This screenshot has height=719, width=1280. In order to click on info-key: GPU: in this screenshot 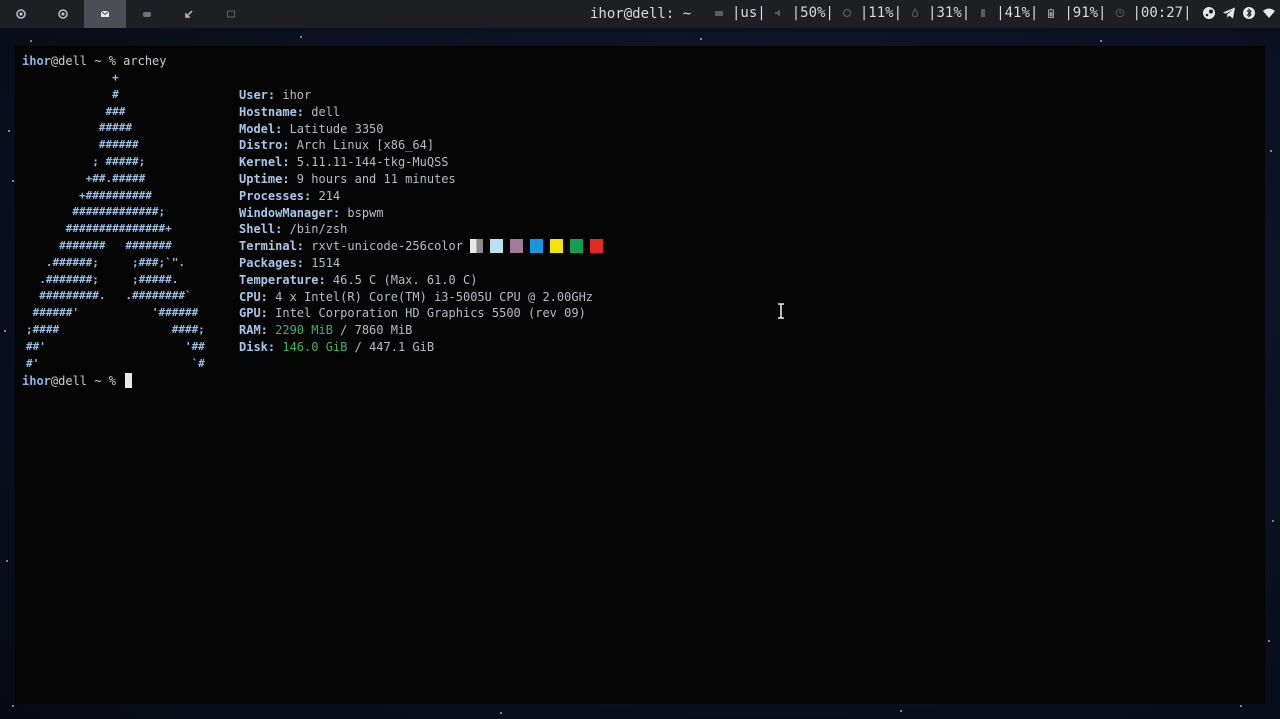, I will do `click(253, 313)`.